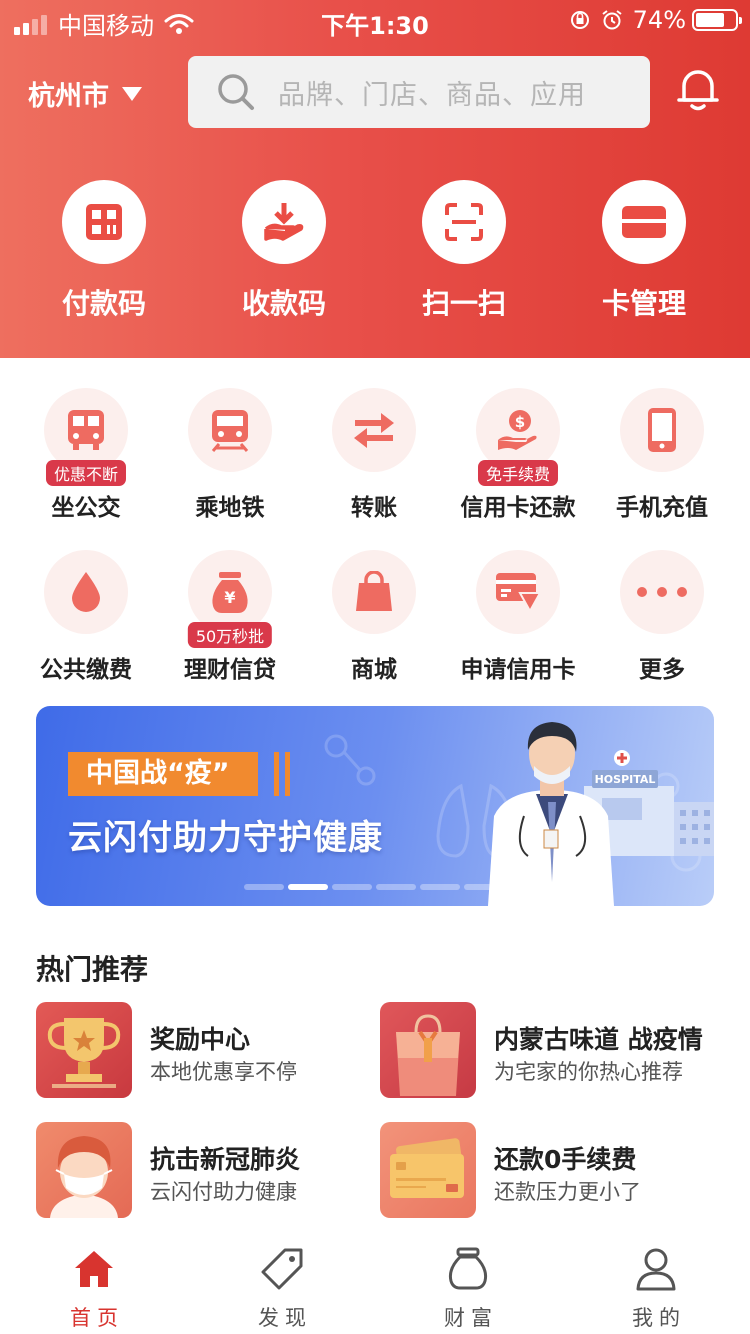 This screenshot has width=750, height=1334. What do you see at coordinates (86, 430) in the screenshot?
I see `bus-icon` at bounding box center [86, 430].